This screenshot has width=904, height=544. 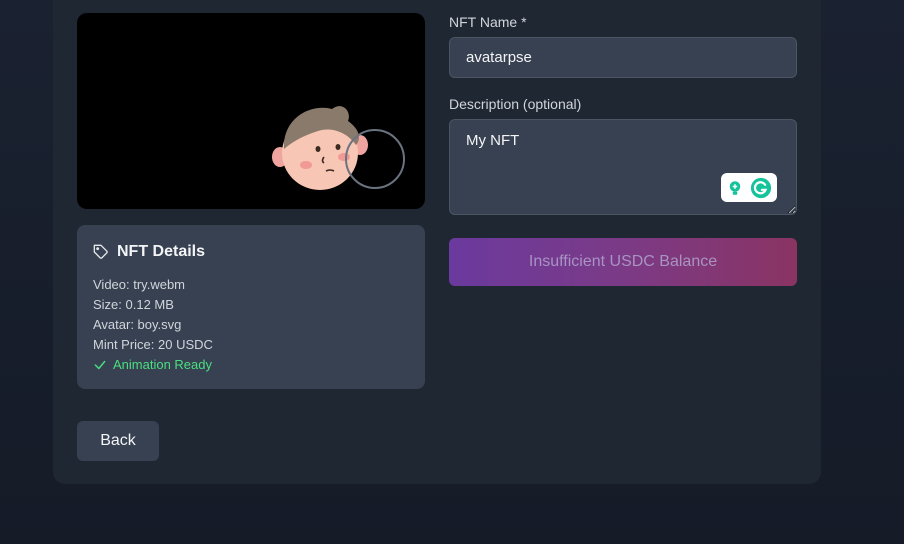 What do you see at coordinates (139, 284) in the screenshot?
I see `video-info: Video: try.webm` at bounding box center [139, 284].